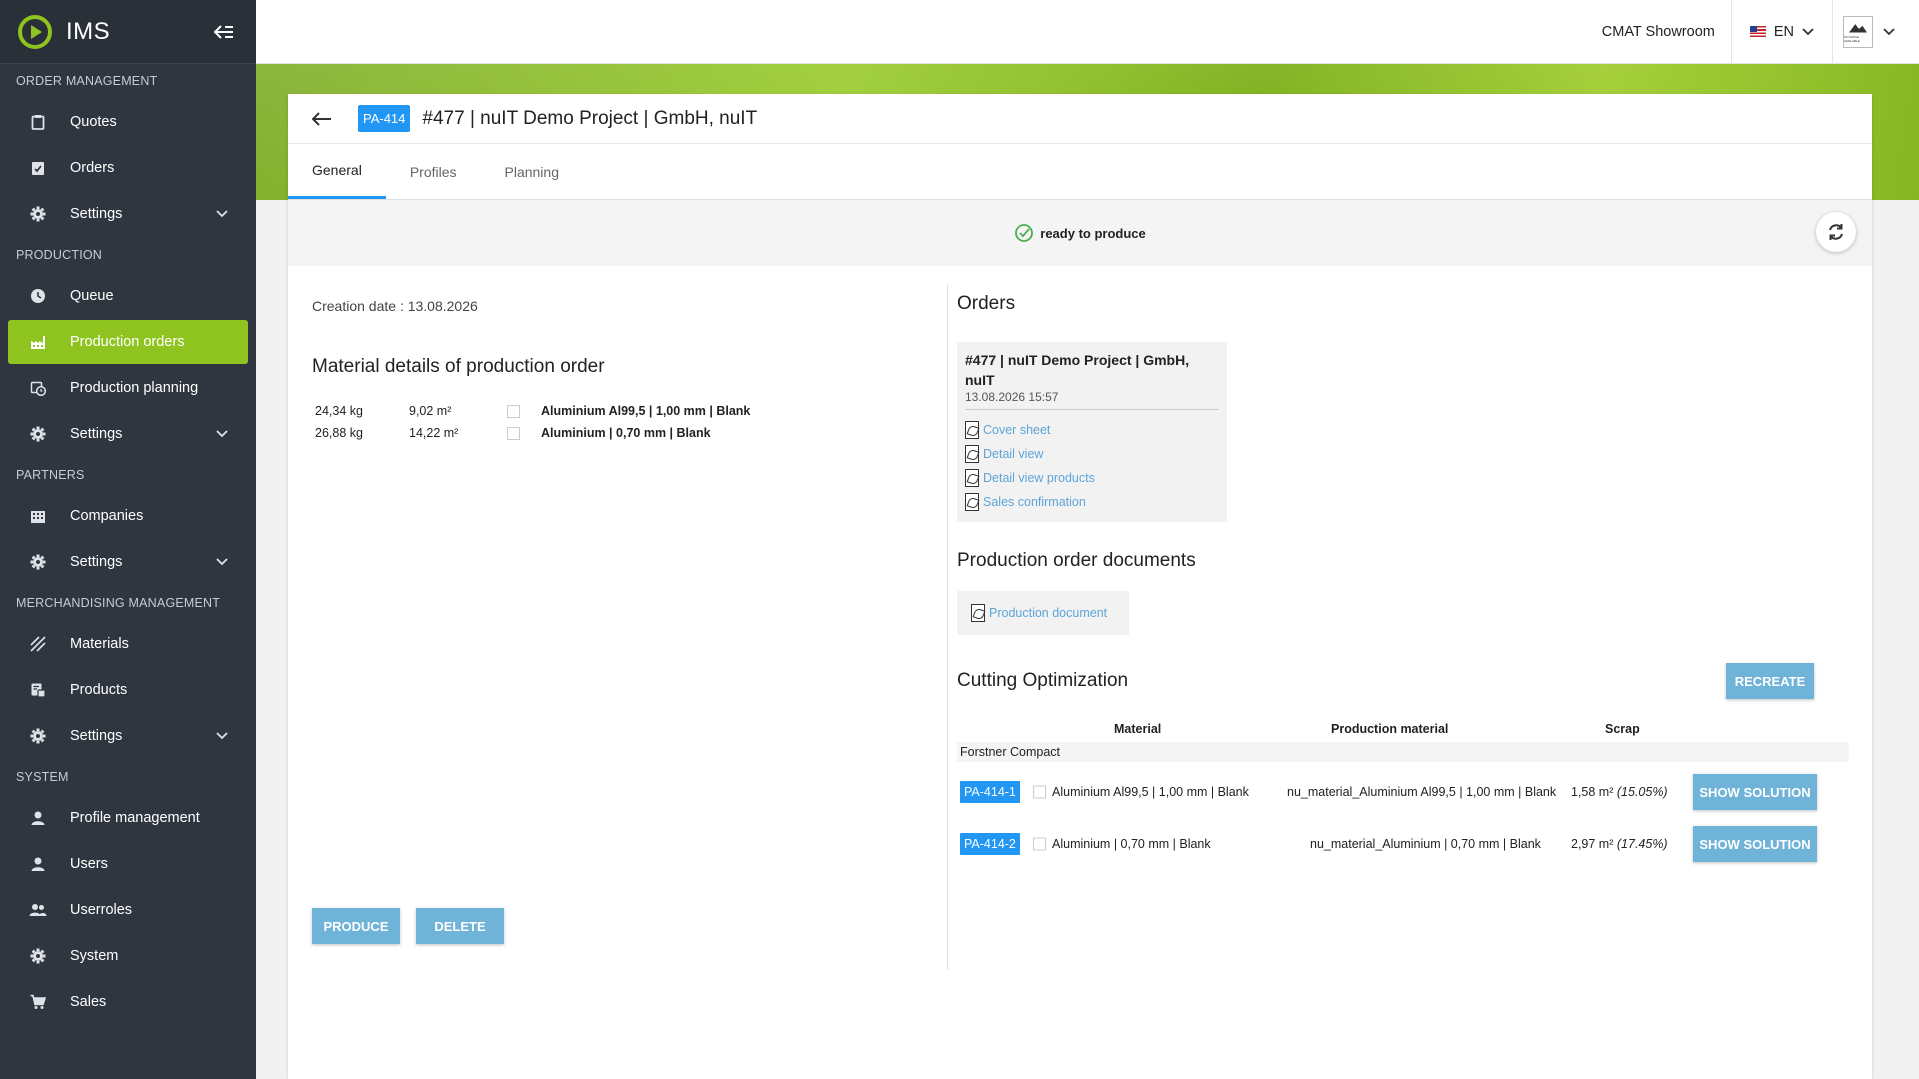 Image resolution: width=1919 pixels, height=1079 pixels. Describe the element at coordinates (1403, 752) in the screenshot. I see `cutting-group-label: Forstner Compact` at that location.